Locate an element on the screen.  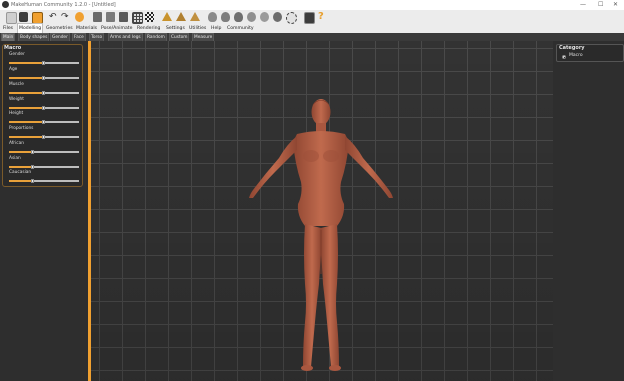
age-slider is located at coordinates (44, 78).